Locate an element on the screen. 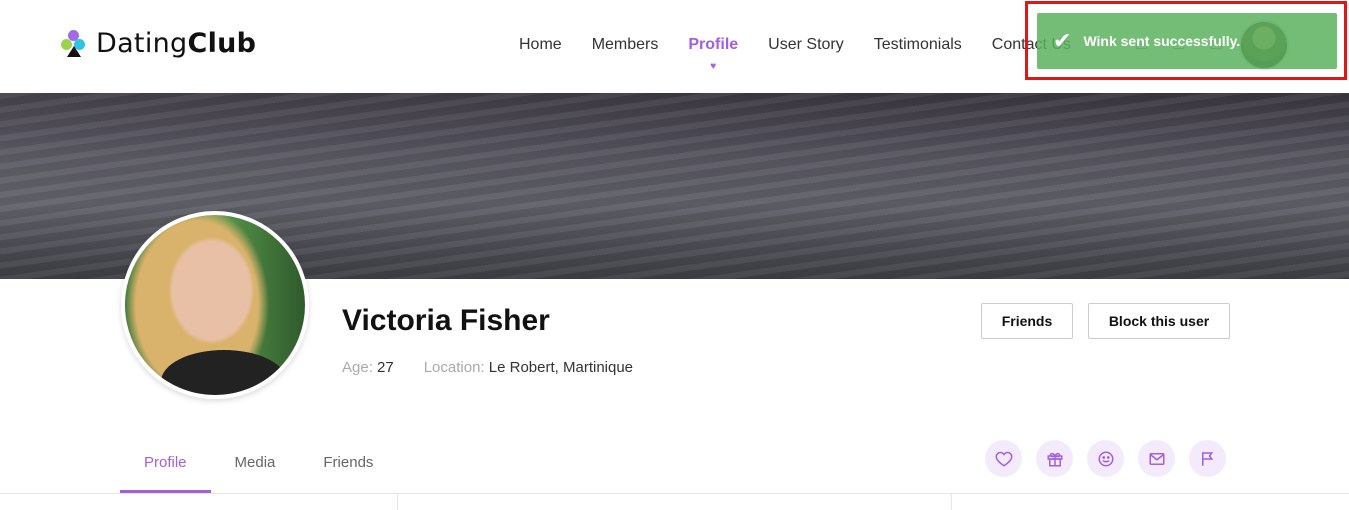 The image size is (1349, 510). profile-meta: Age: 27 Location: Le Robert, Martinique is located at coordinates (487, 367).